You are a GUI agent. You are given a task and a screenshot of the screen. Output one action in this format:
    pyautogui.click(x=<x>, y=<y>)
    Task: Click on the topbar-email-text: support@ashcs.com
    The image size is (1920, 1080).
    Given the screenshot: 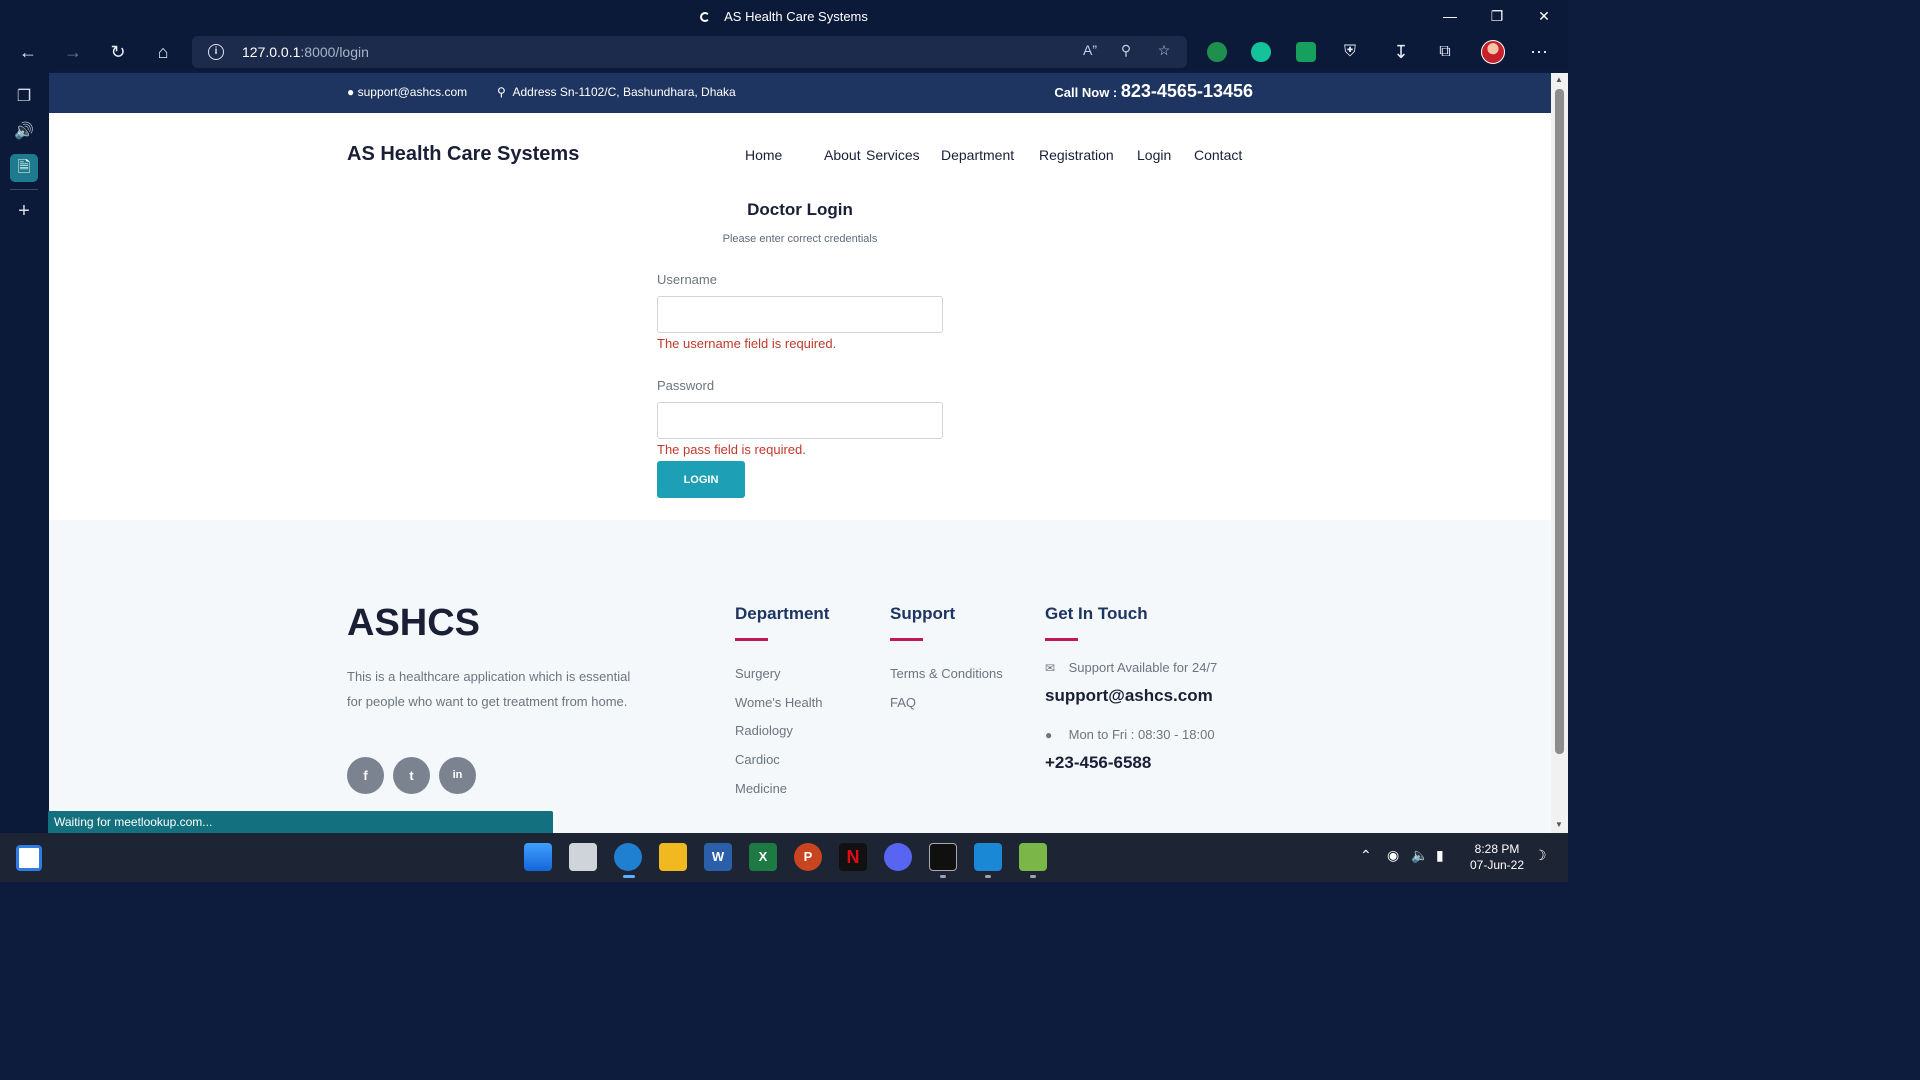 What is the action you would take?
    pyautogui.click(x=412, y=92)
    